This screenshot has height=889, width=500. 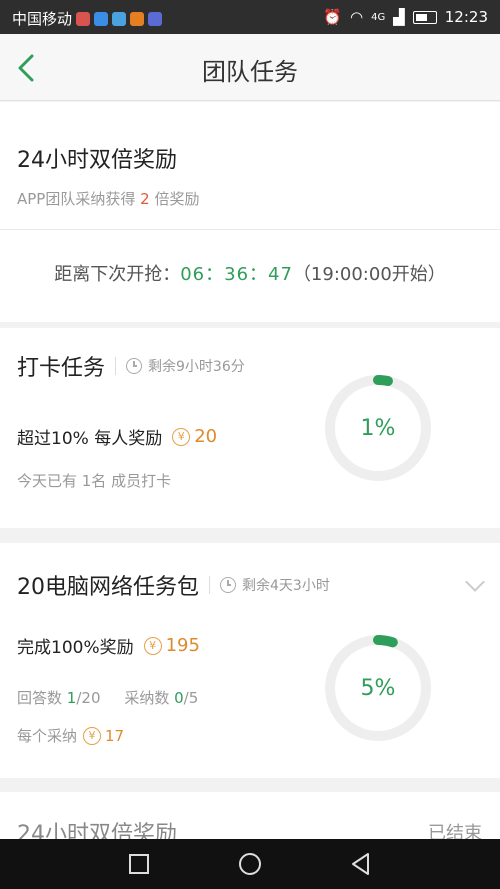 What do you see at coordinates (117, 274) in the screenshot?
I see `countdown-label: 距离下次开抢：` at bounding box center [117, 274].